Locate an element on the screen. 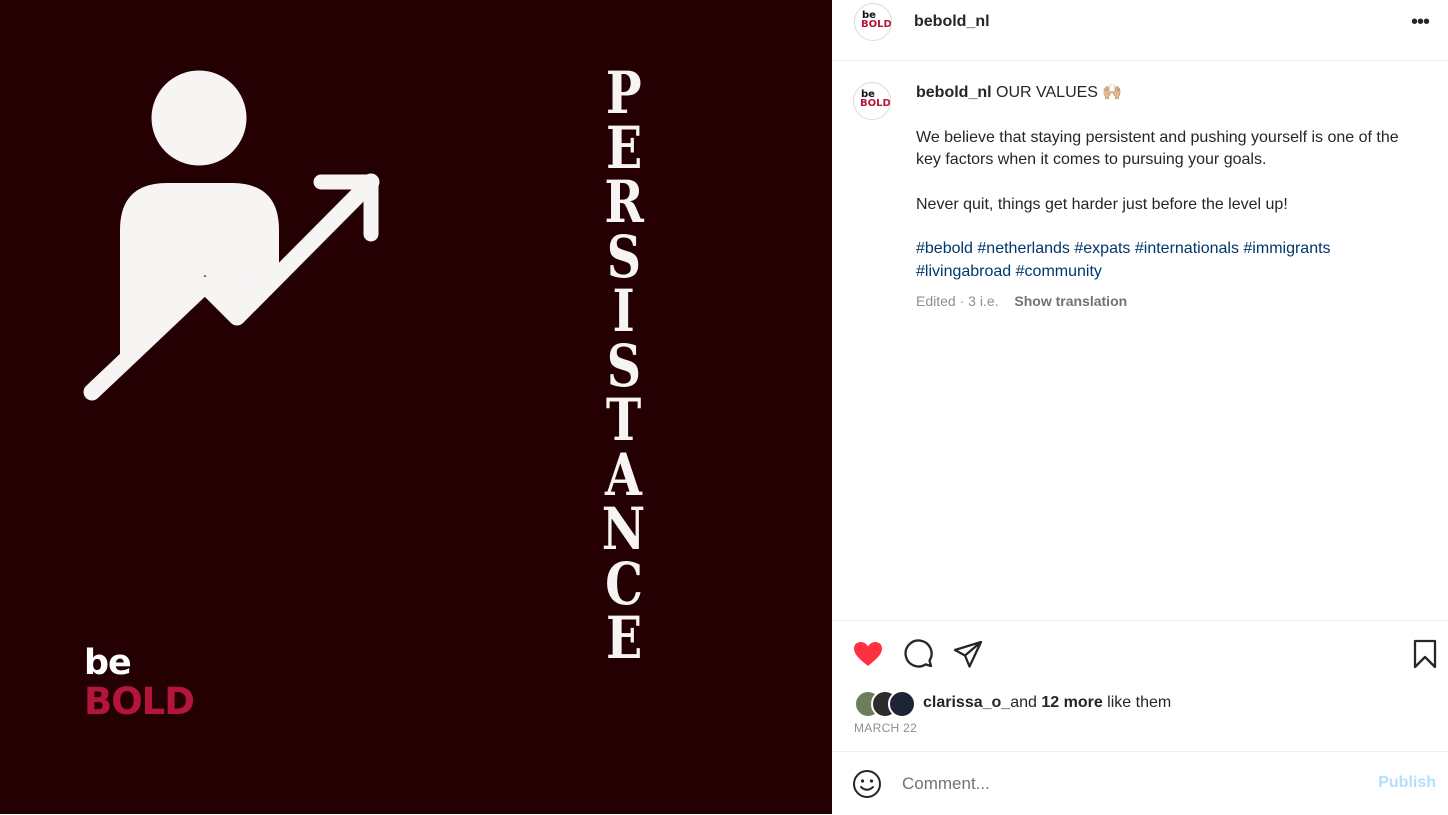  title-letter: P is located at coordinates (624, 93).